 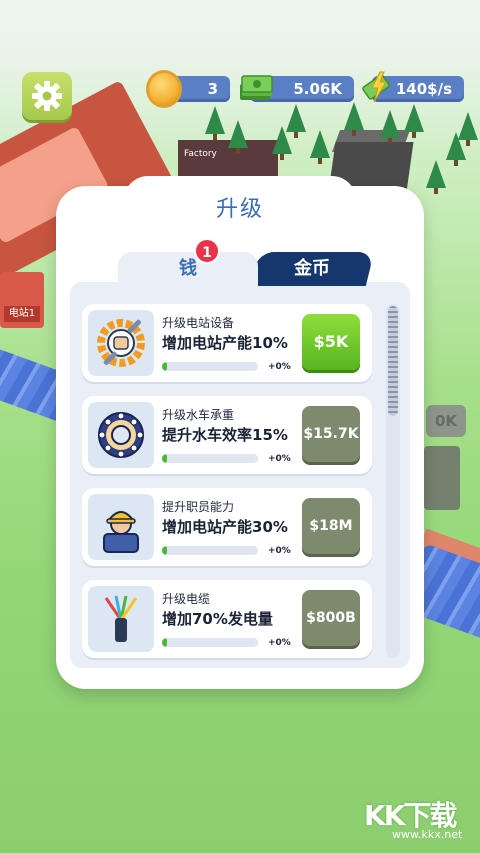 What do you see at coordinates (207, 251) in the screenshot?
I see `notification-badge: 1` at bounding box center [207, 251].